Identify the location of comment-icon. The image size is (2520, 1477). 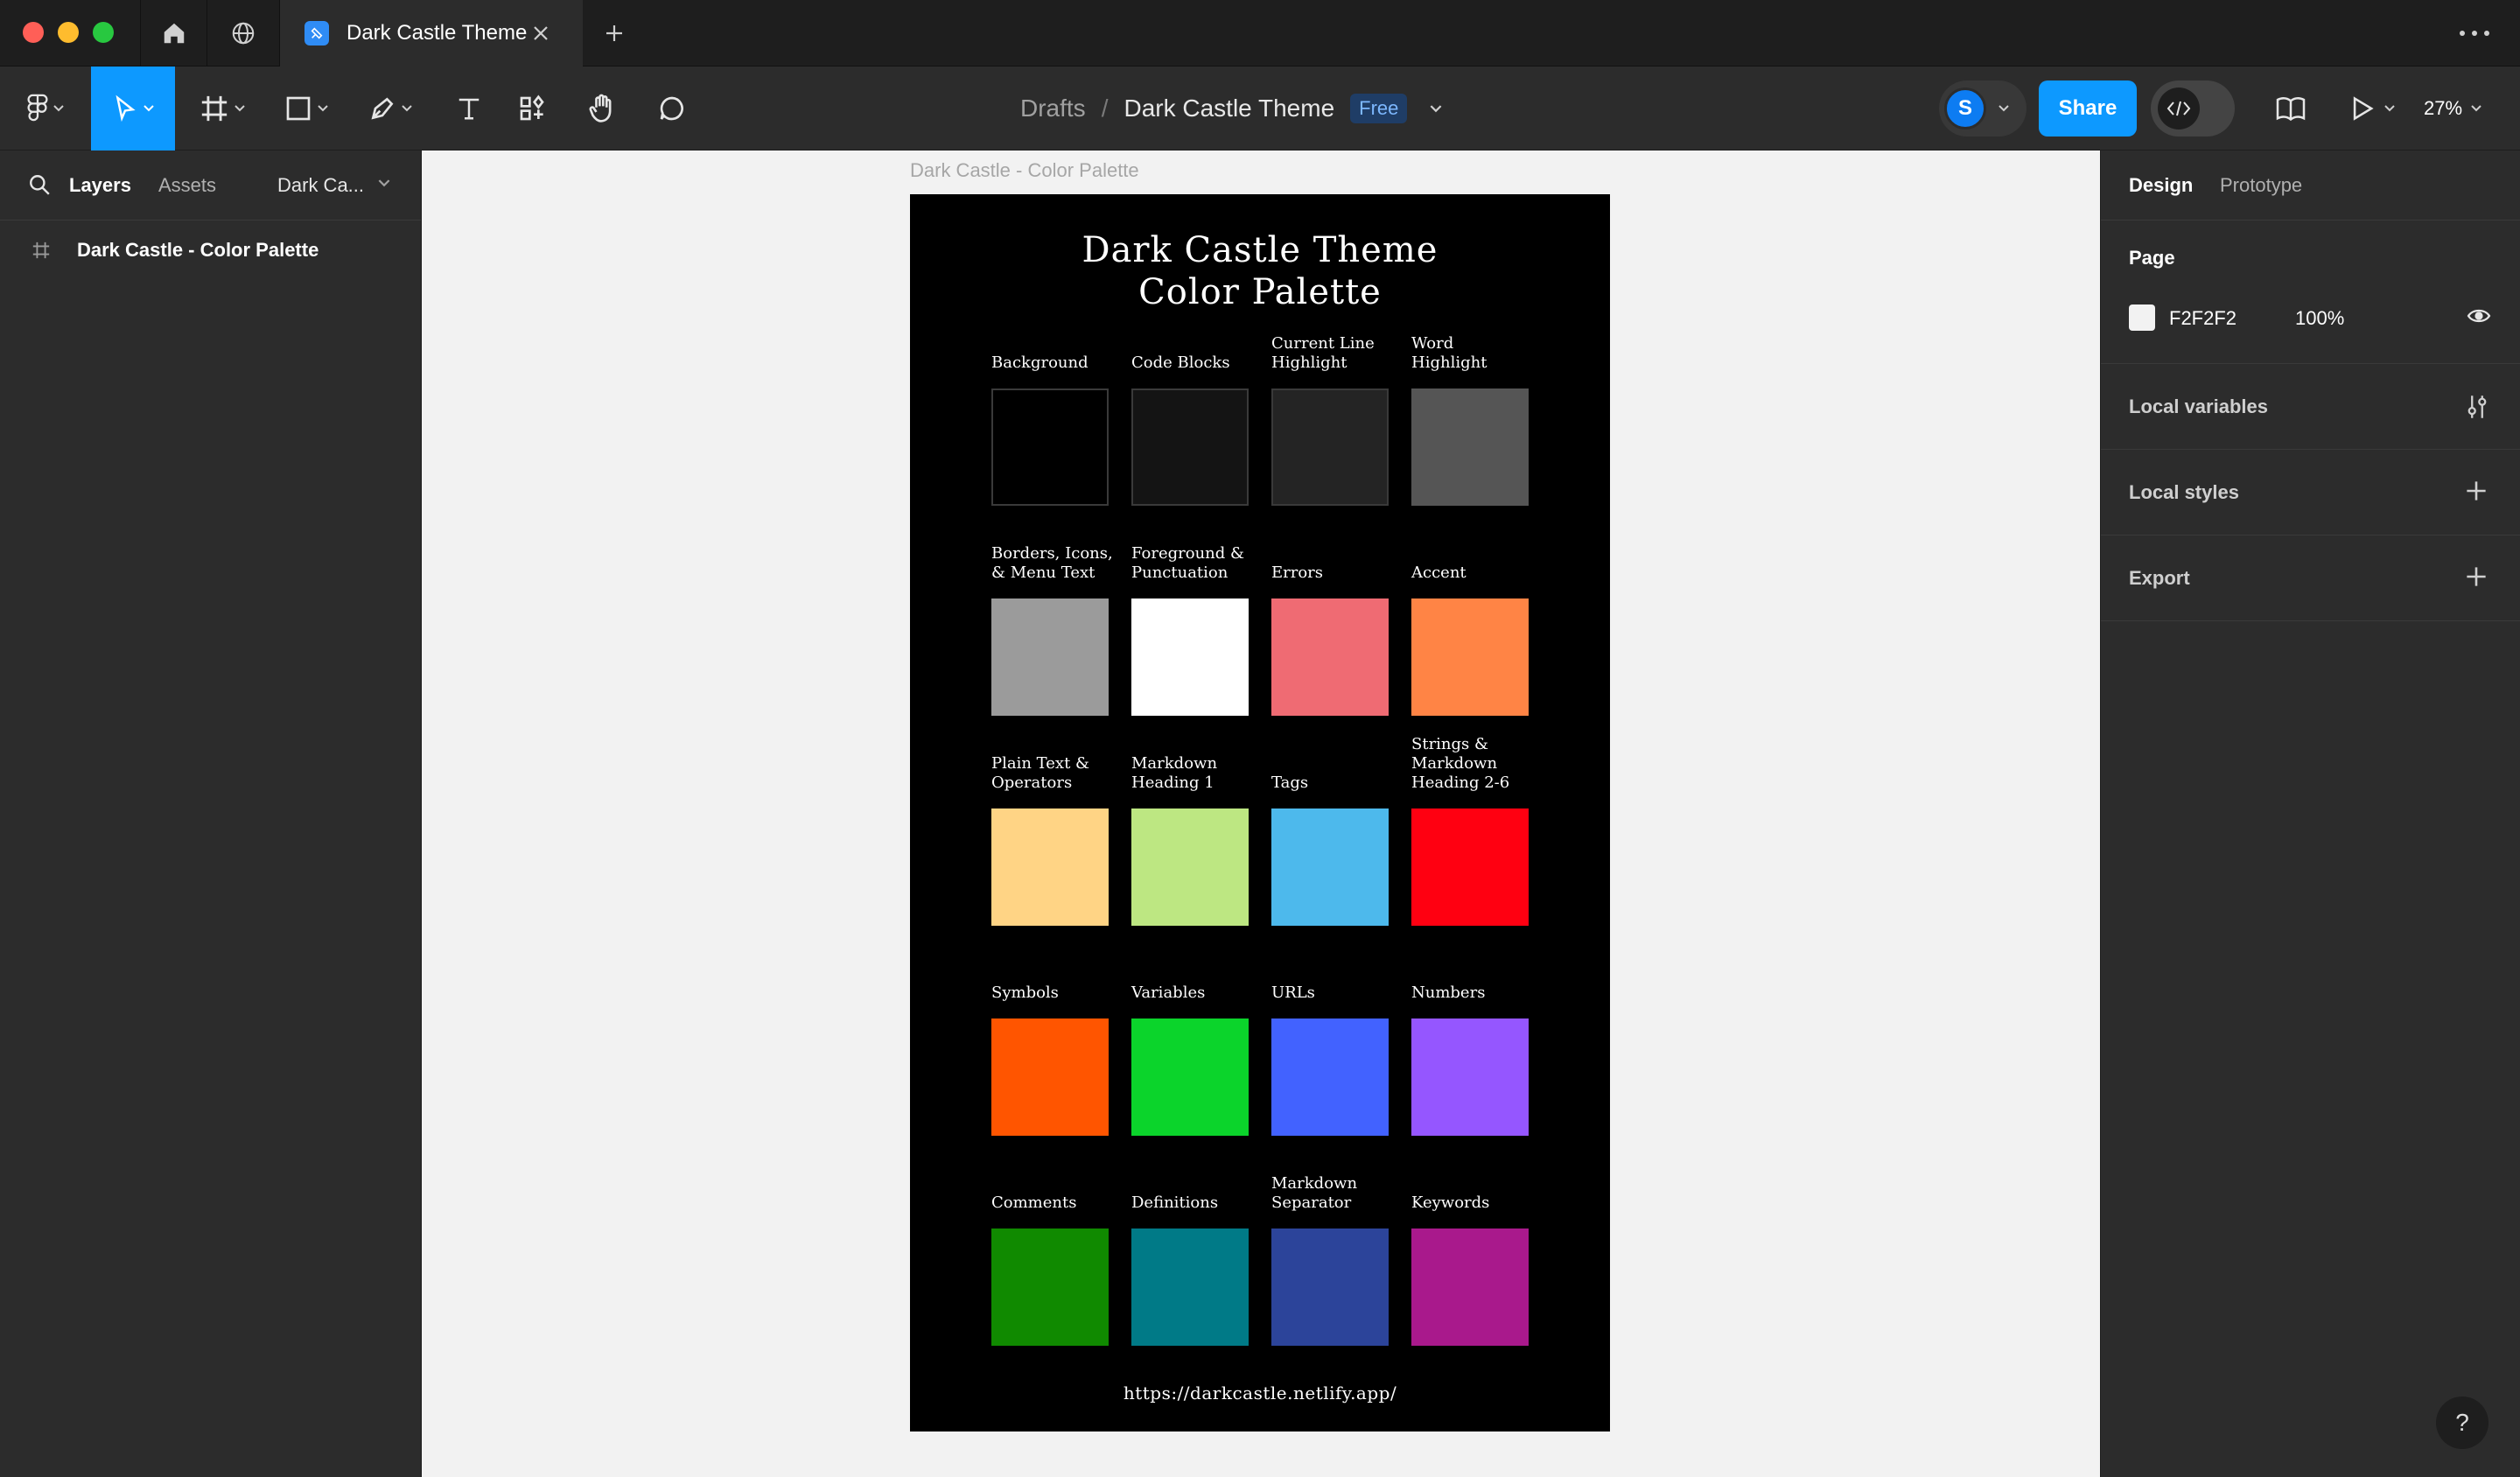
(671, 108).